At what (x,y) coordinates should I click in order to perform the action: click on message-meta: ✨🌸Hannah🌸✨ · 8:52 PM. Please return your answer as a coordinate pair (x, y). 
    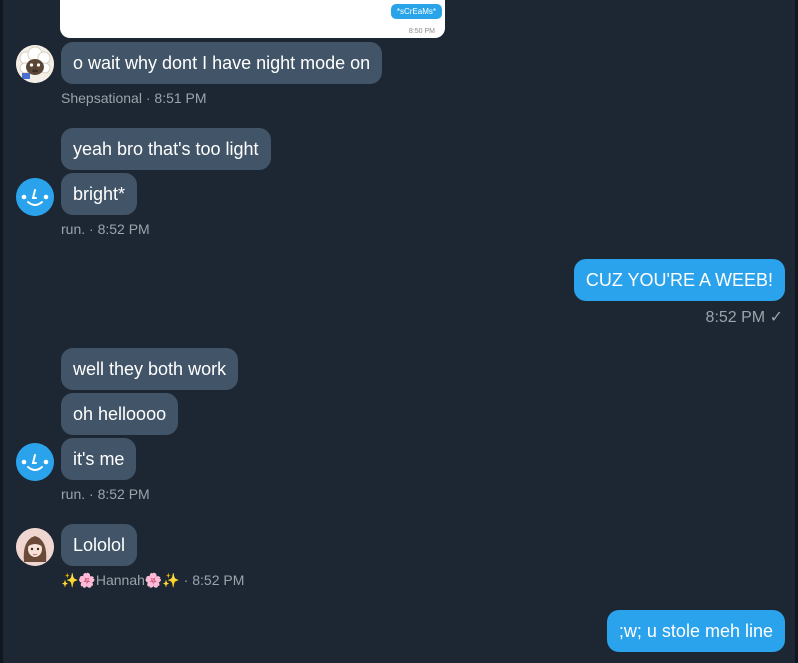
    Looking at the image, I should click on (152, 580).